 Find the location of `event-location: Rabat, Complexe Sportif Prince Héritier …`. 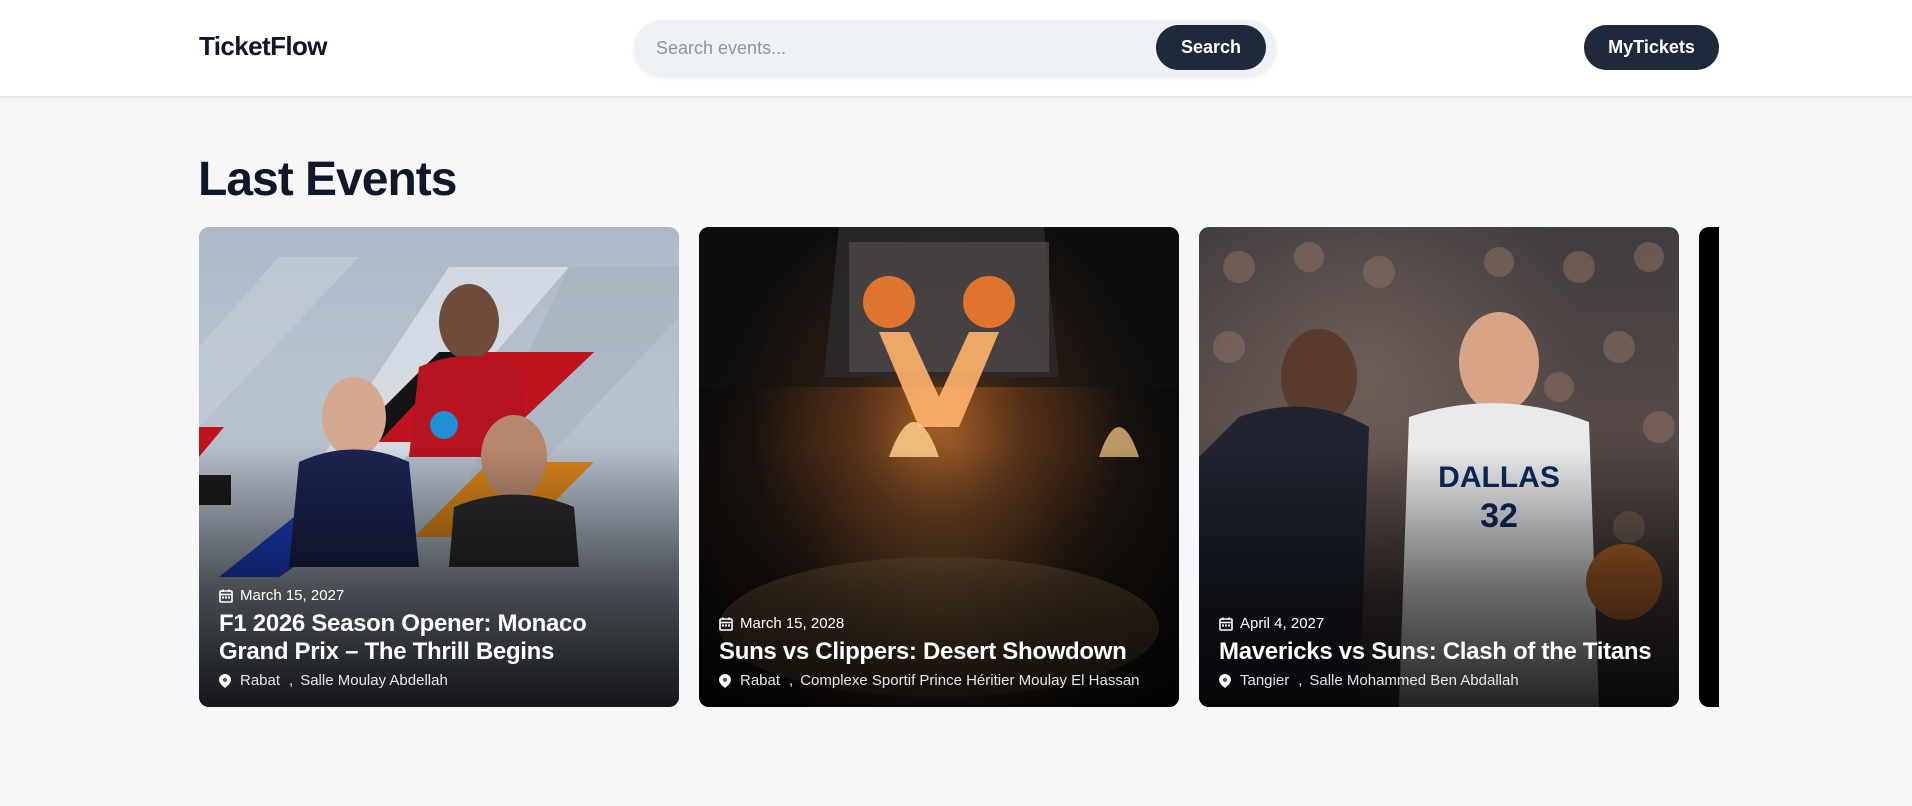

event-location: Rabat, Complexe Sportif Prince Héritier … is located at coordinates (939, 680).